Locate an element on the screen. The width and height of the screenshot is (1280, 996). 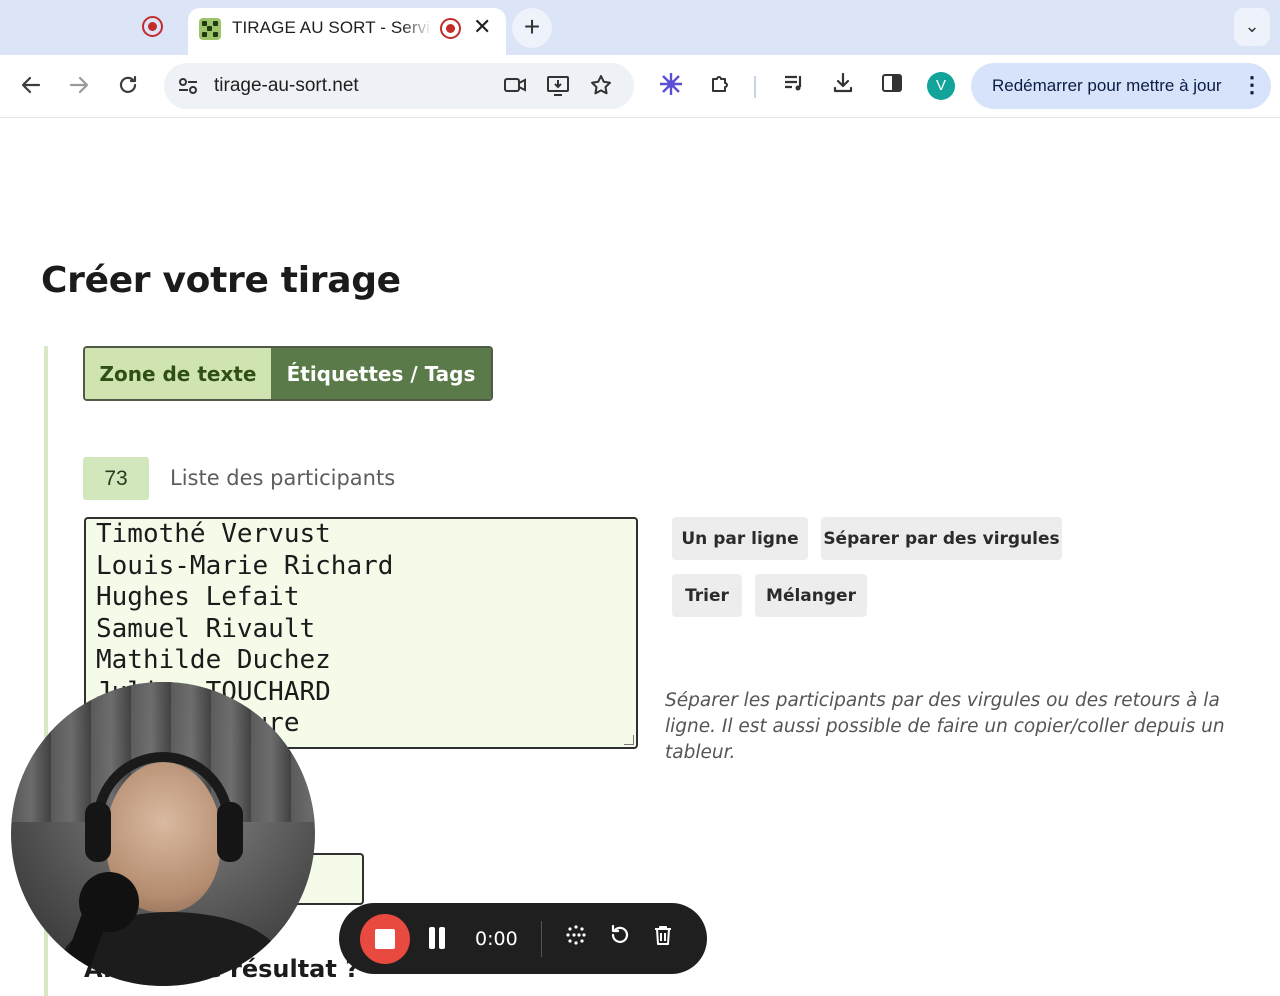
headphone-ear-left is located at coordinates (98, 832).